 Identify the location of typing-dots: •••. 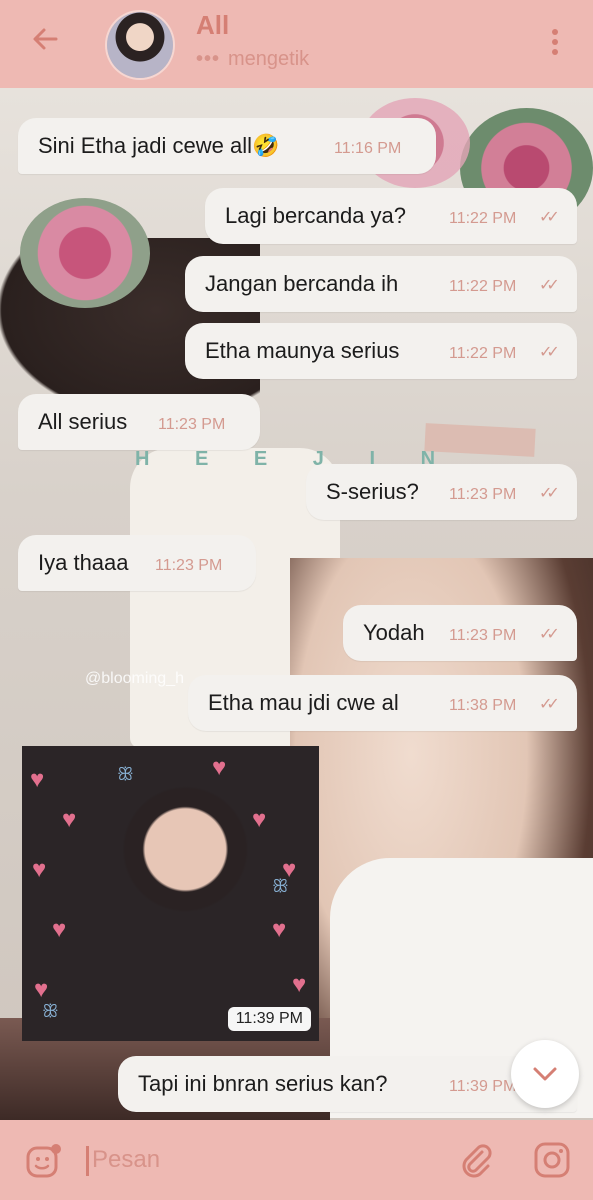
(208, 59).